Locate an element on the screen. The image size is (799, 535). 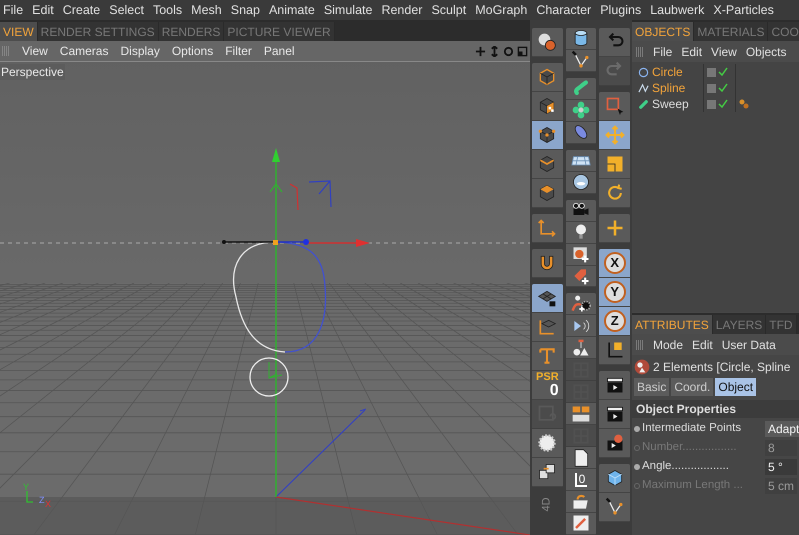
menu-item: Panel is located at coordinates (279, 51).